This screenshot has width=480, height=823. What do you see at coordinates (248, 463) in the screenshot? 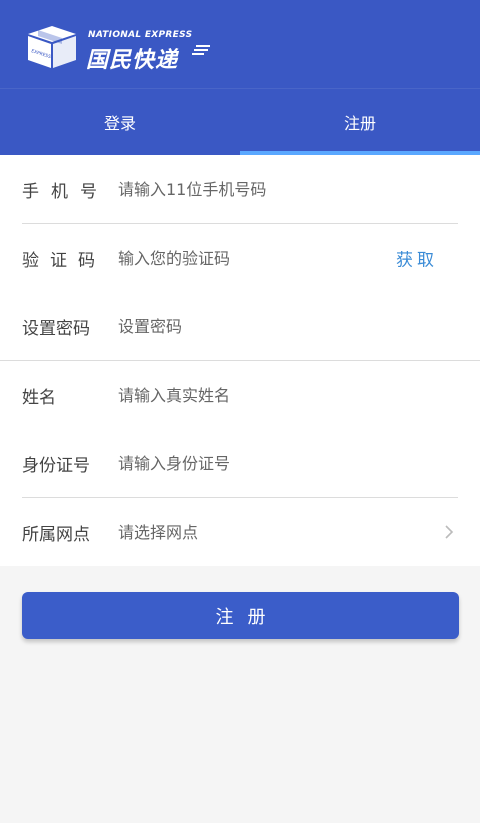
I see `id-number-input` at bounding box center [248, 463].